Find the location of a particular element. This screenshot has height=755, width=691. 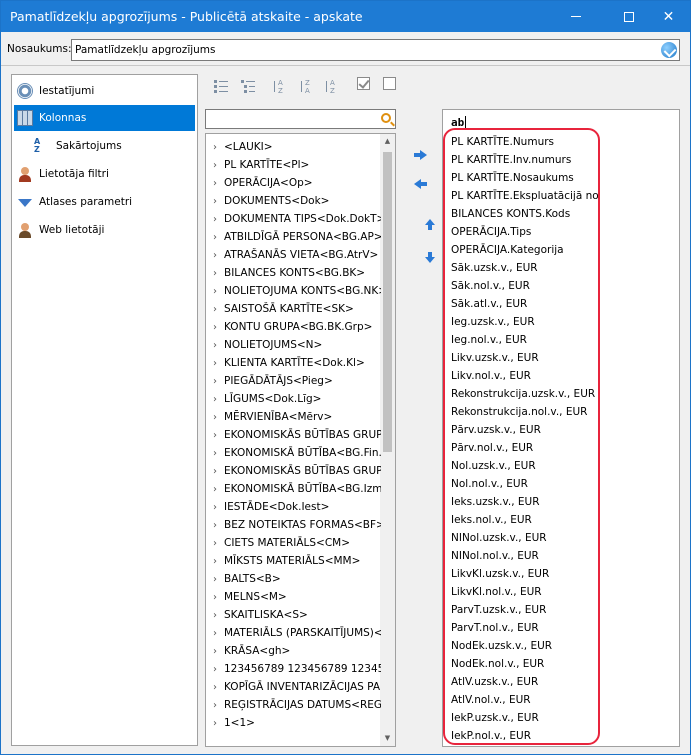

column-item: Rekonstrukcija.nol.v., EUR is located at coordinates (519, 412).